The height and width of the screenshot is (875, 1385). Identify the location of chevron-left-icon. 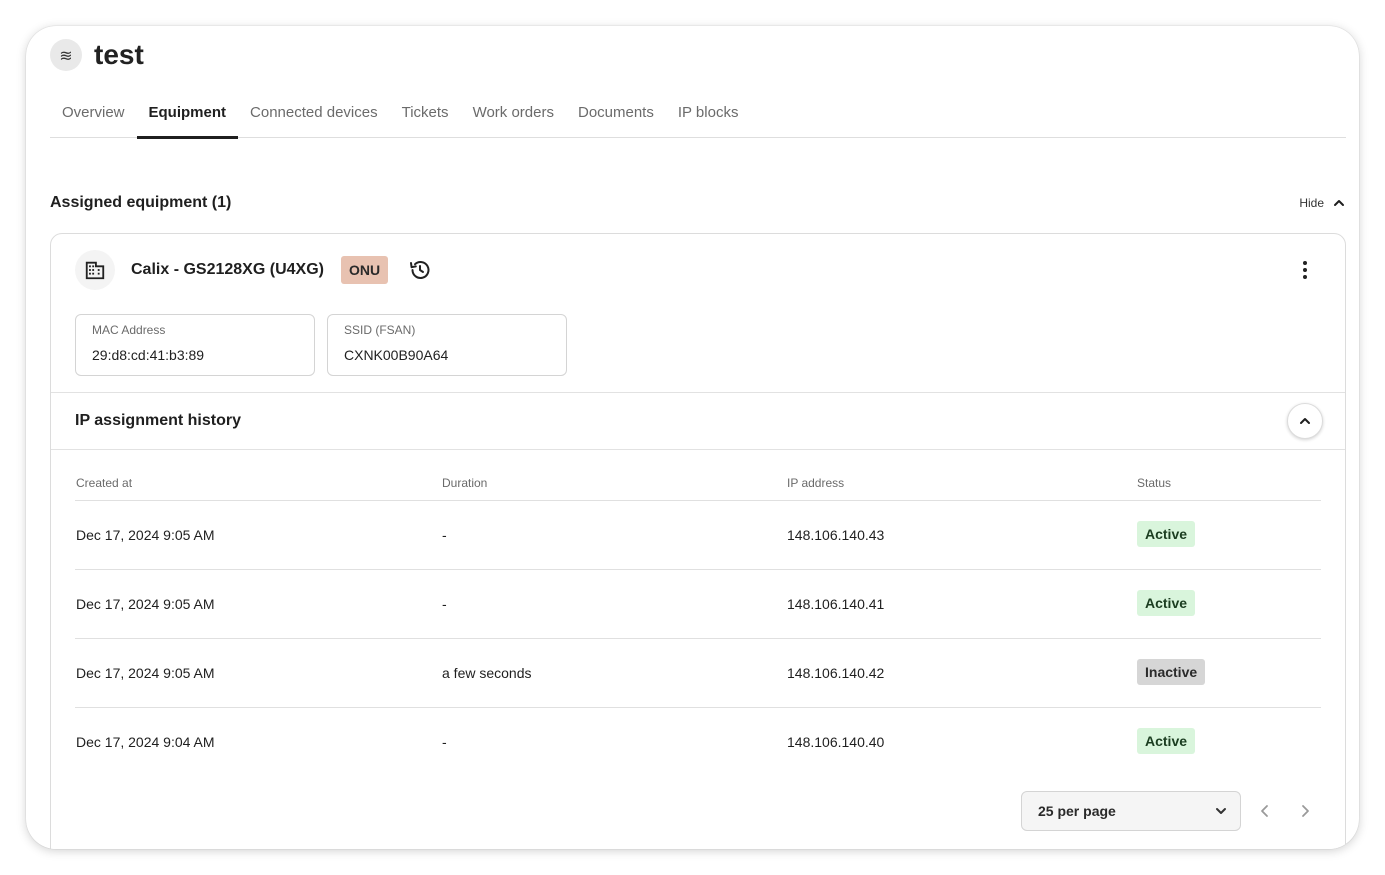
(1264, 811).